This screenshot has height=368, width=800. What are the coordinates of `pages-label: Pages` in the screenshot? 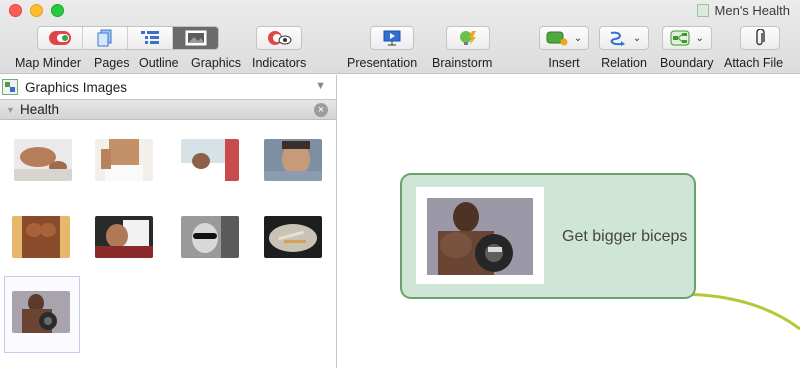 It's located at (112, 63).